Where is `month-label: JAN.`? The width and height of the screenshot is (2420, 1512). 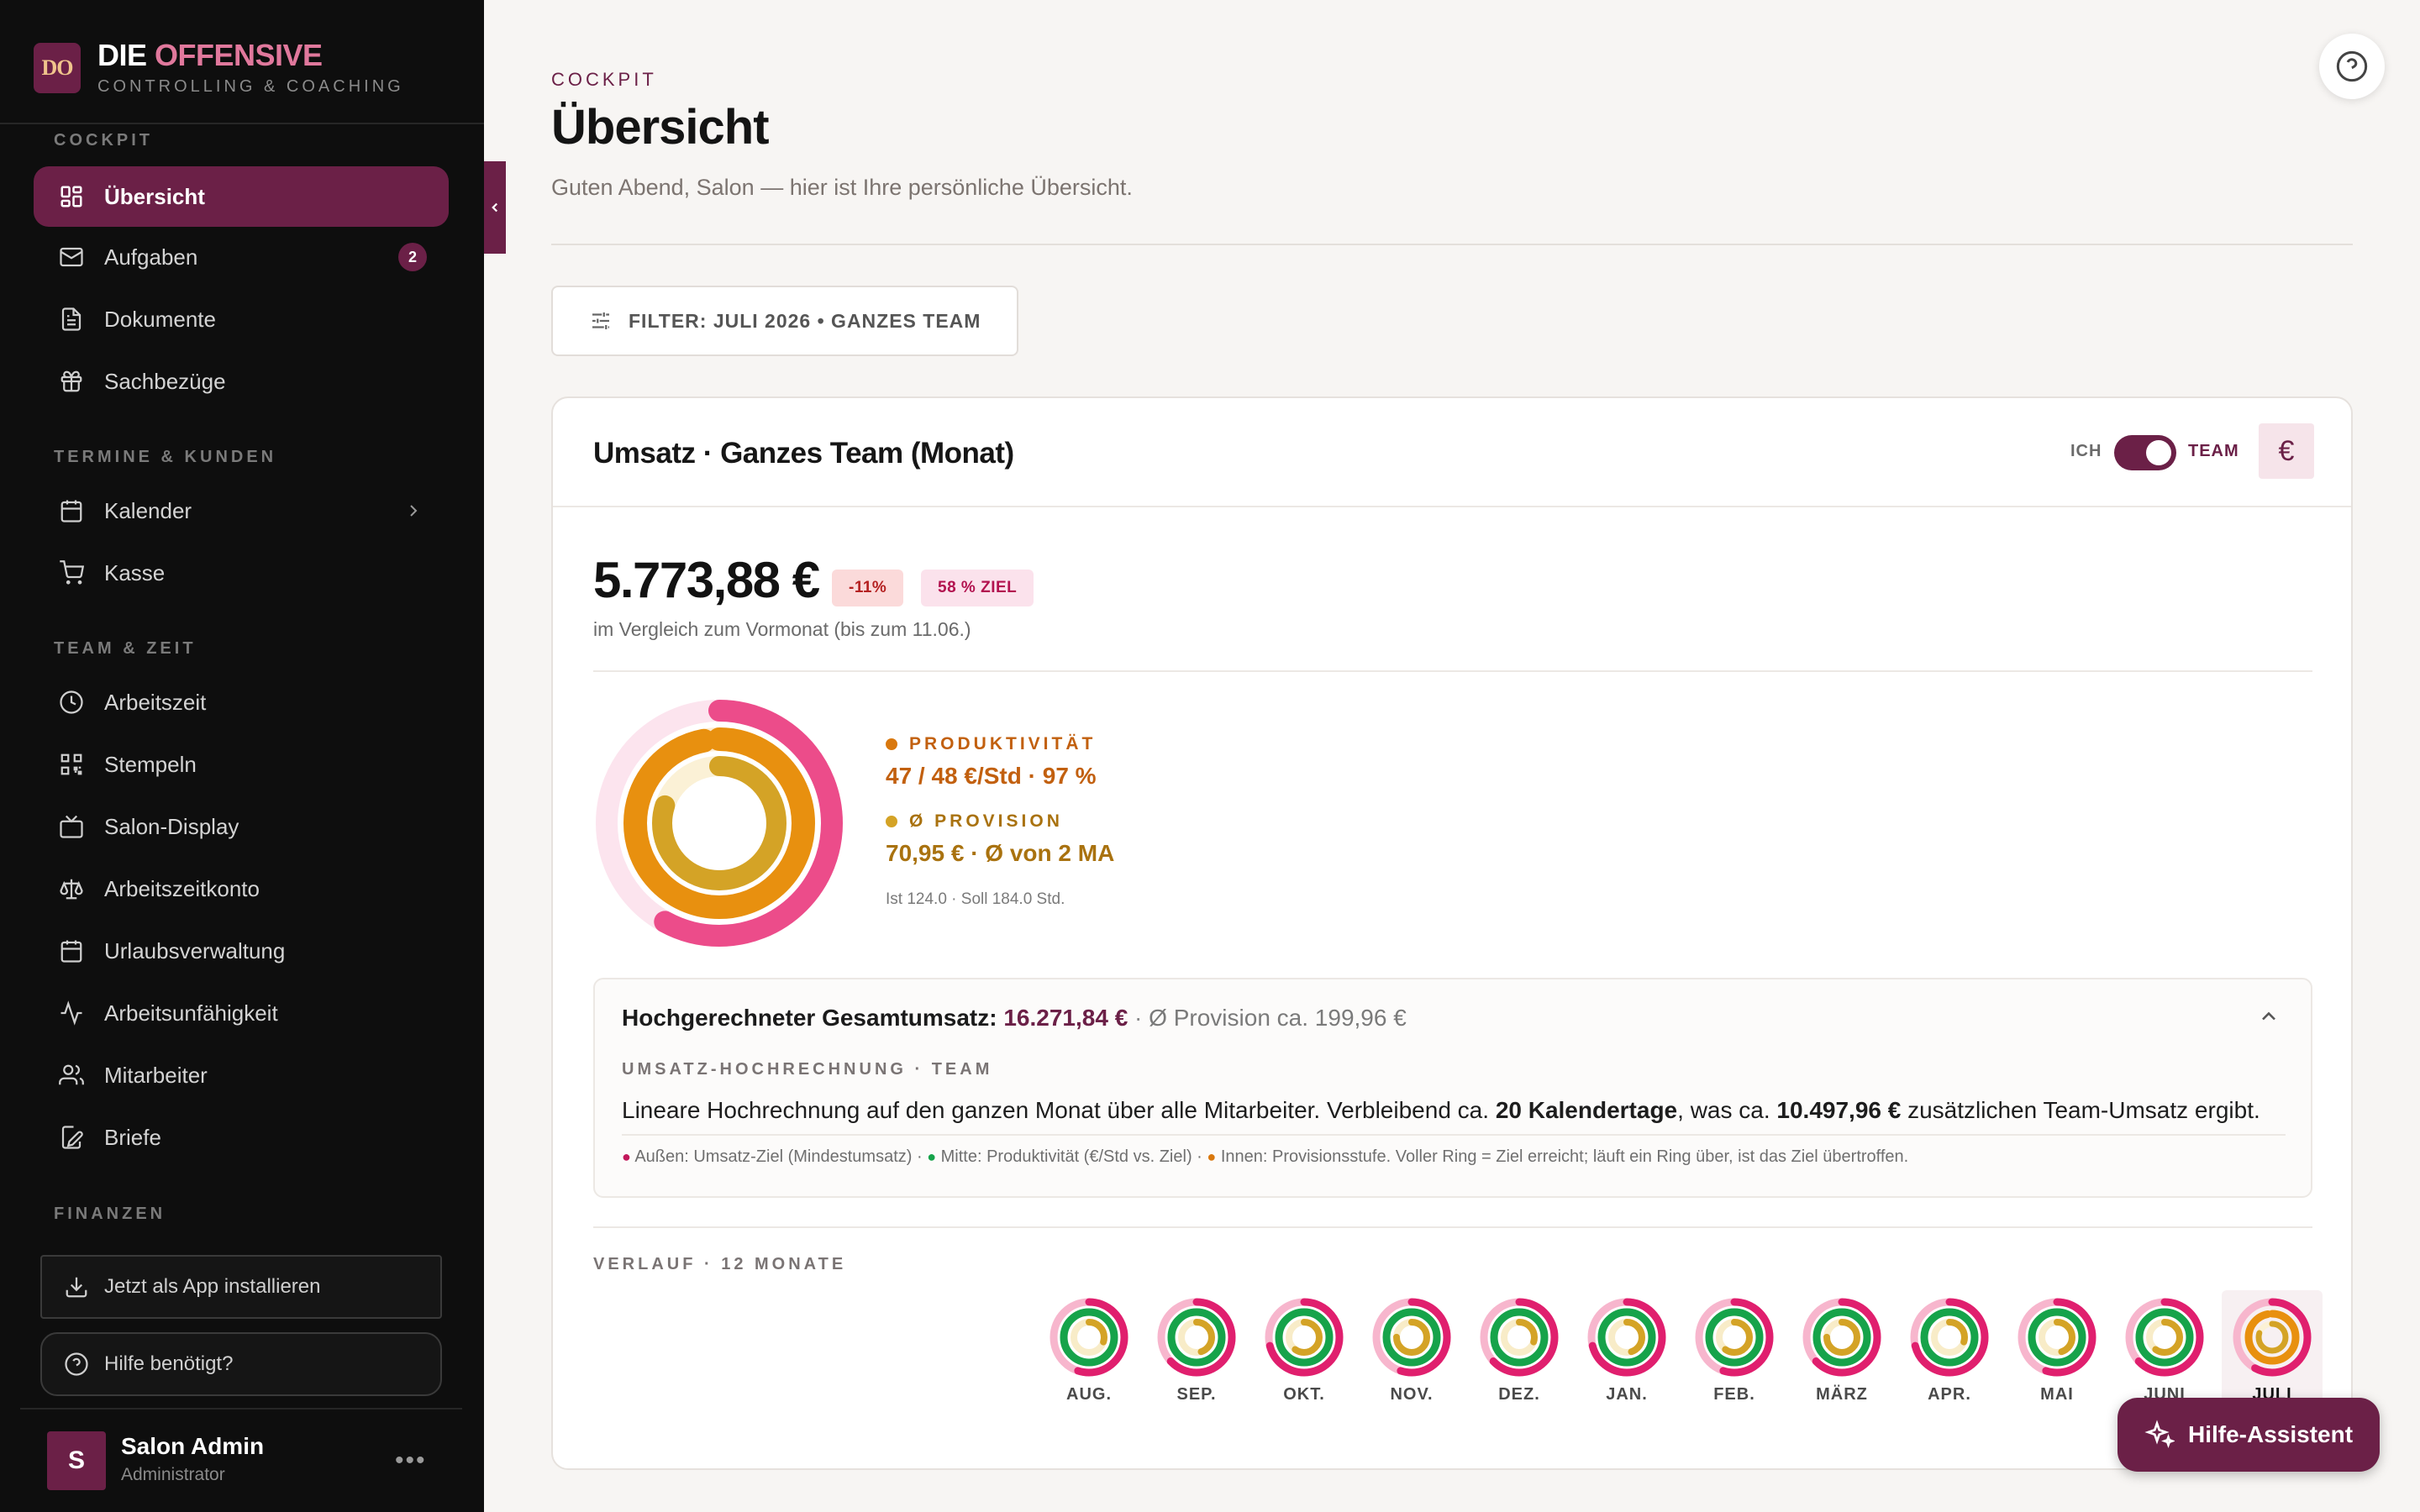 month-label: JAN. is located at coordinates (1627, 1394).